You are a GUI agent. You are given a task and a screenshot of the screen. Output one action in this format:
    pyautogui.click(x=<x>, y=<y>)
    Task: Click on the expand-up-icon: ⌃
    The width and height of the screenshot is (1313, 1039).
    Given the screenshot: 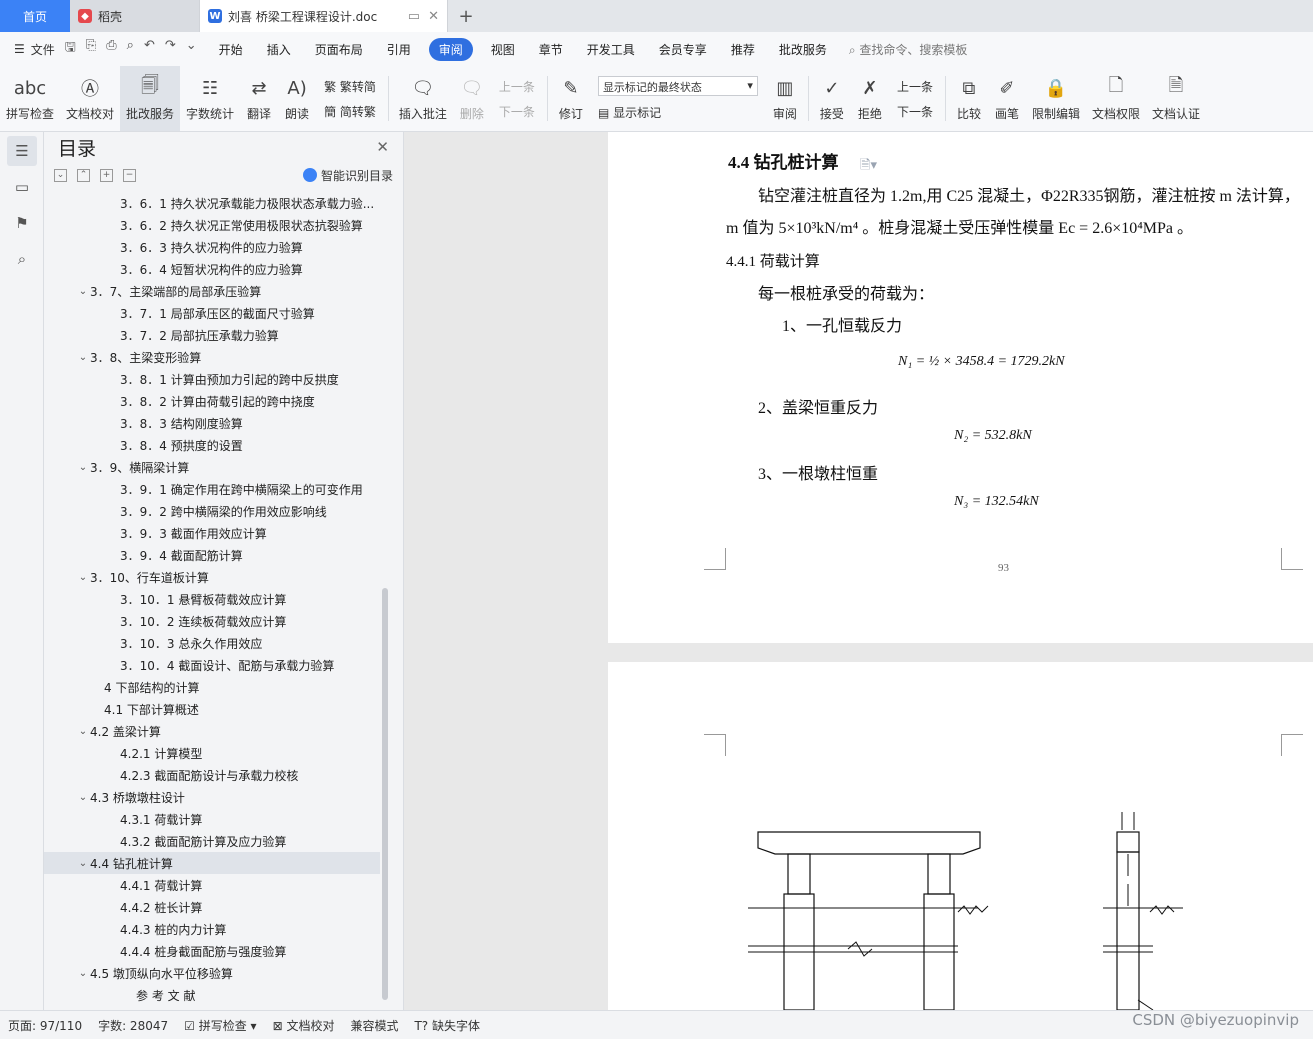 What is the action you would take?
    pyautogui.click(x=83, y=175)
    